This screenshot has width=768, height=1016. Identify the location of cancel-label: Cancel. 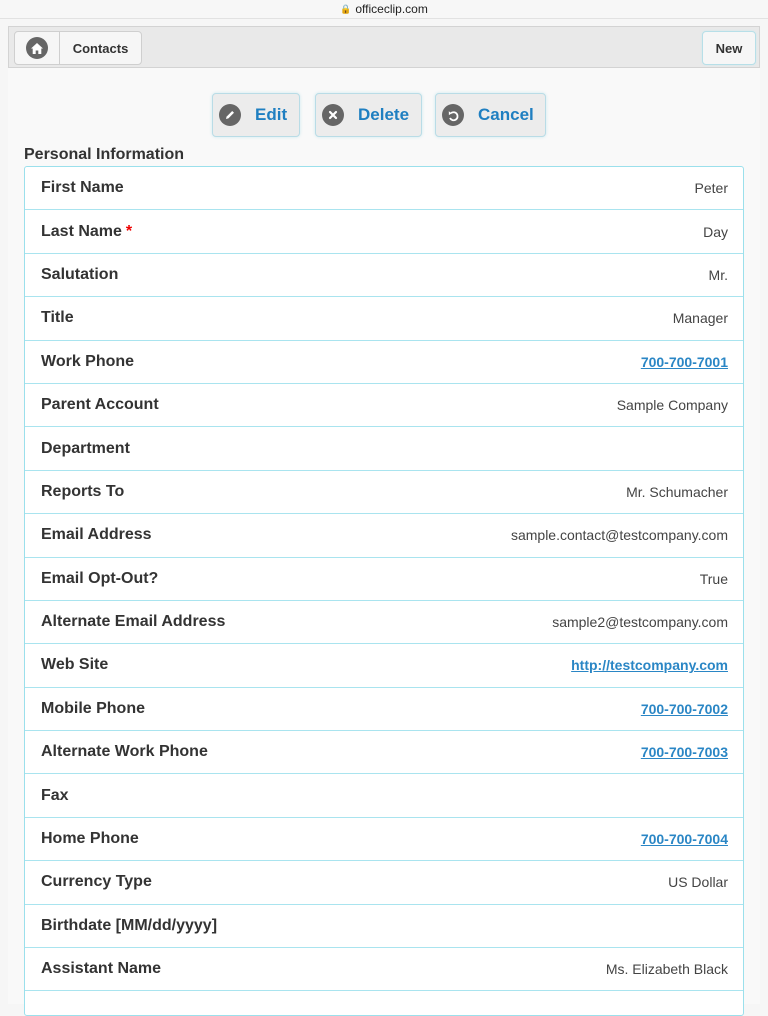
(506, 114).